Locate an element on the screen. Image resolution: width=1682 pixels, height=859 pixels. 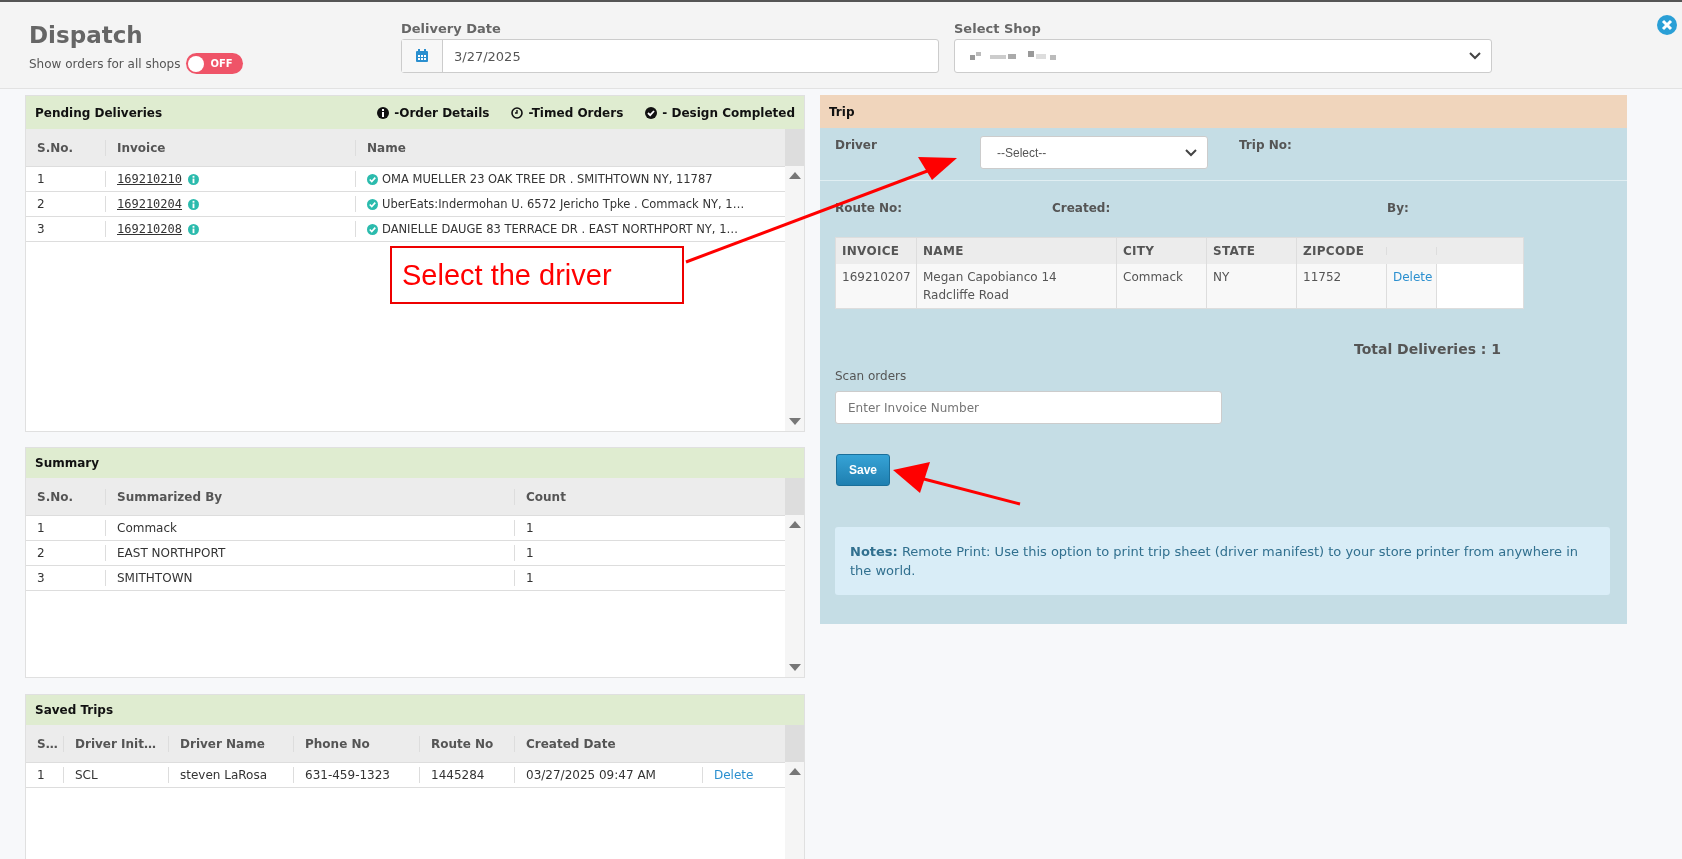
column-header: Route No is located at coordinates (466, 743).